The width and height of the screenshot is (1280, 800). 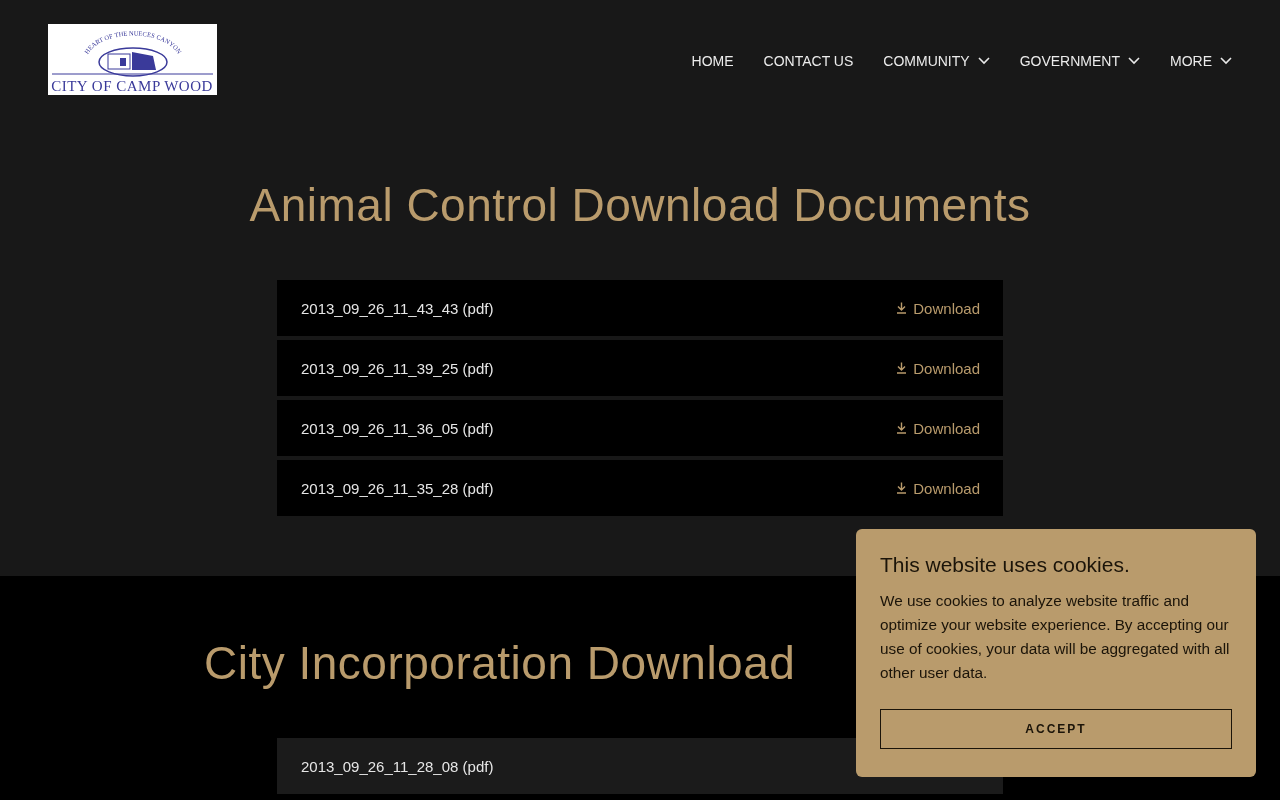 I want to click on cookie-title: This website uses cookies., so click(x=1005, y=565).